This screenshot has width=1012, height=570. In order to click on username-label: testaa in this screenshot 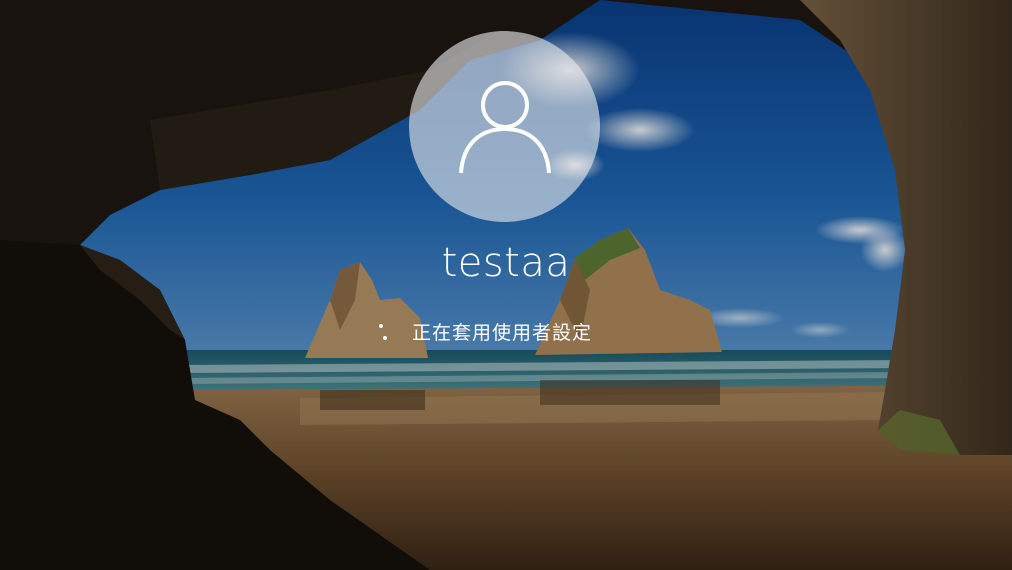, I will do `click(506, 263)`.